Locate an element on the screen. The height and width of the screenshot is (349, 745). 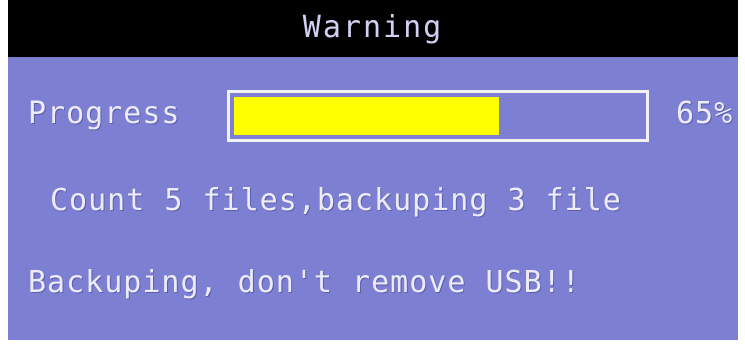
dialog-title: Warning is located at coordinates (373, 27).